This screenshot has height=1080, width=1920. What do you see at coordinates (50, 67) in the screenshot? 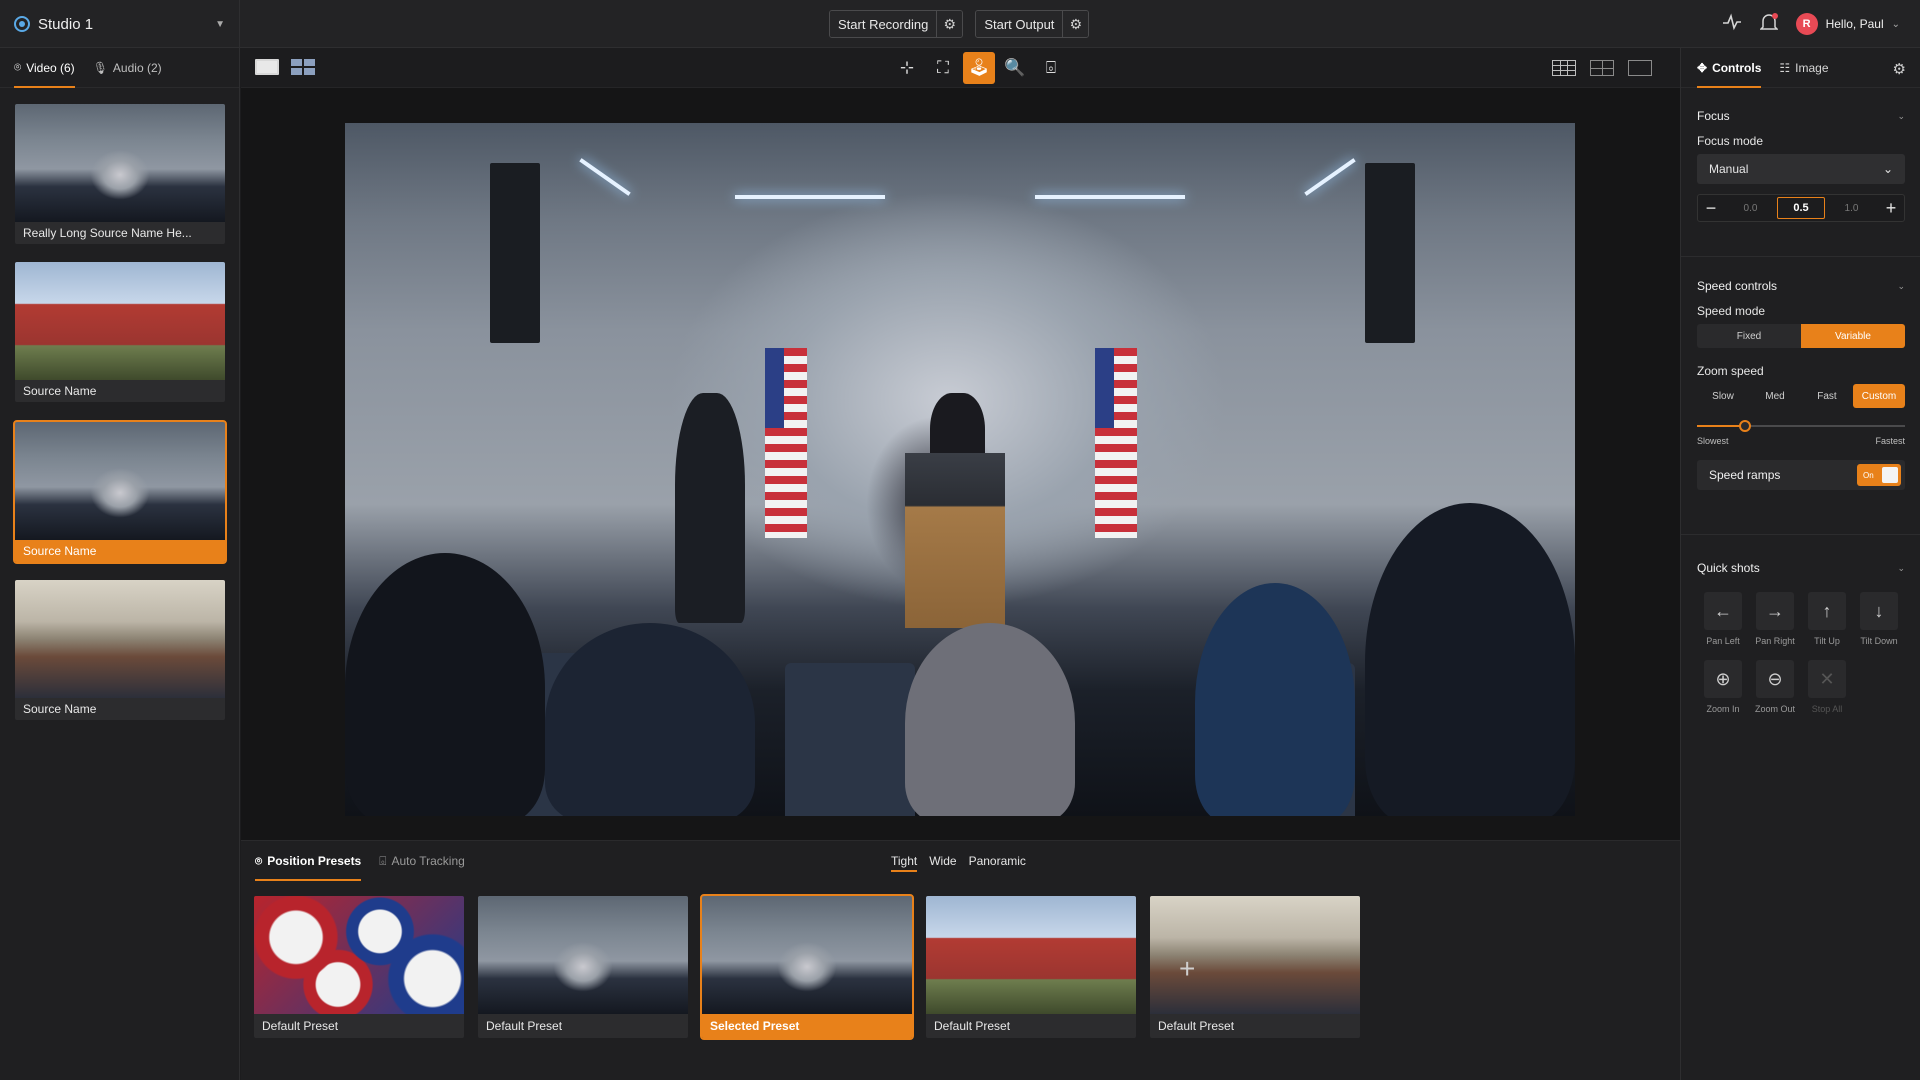
I see `tab-label: Video (6)` at bounding box center [50, 67].